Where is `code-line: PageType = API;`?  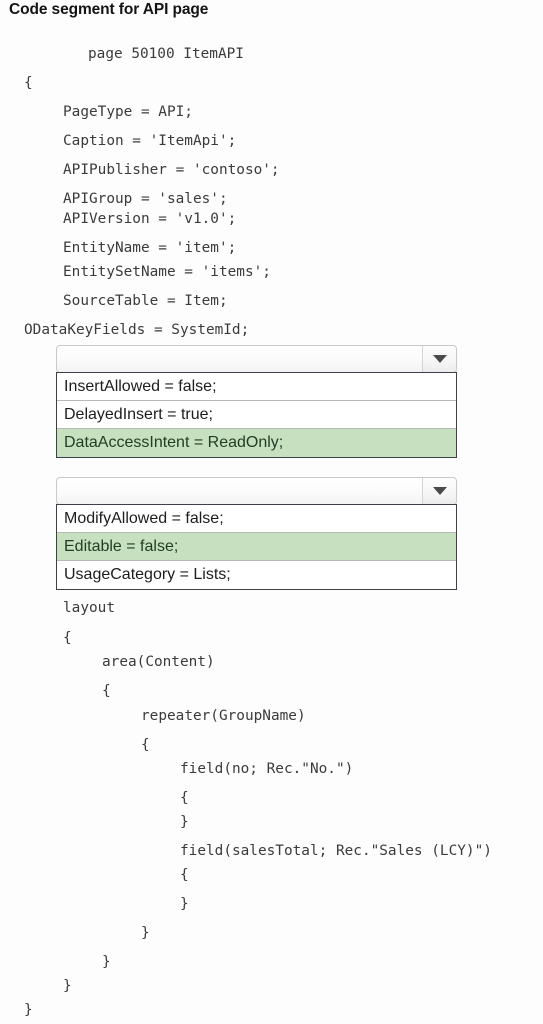
code-line: PageType = API; is located at coordinates (128, 112).